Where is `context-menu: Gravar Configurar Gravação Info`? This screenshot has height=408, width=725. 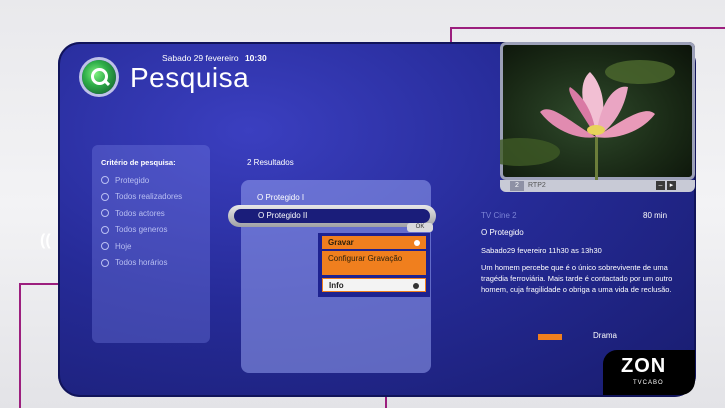 context-menu: Gravar Configurar Gravação Info is located at coordinates (374, 265).